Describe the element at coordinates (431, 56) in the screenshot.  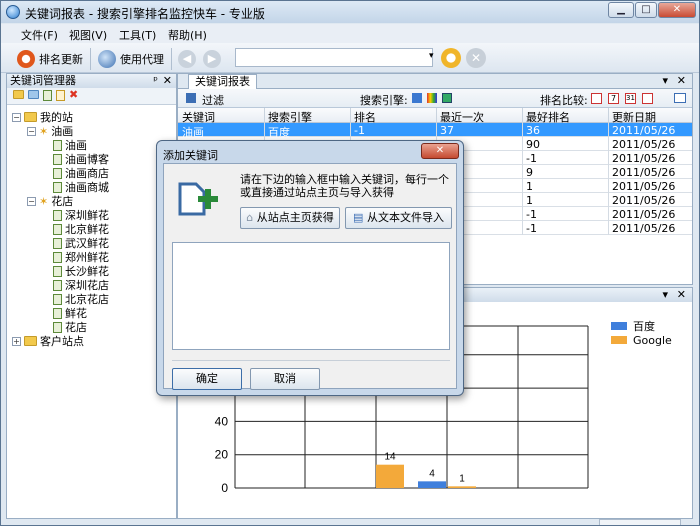
I see `combo-arrow-icon: ▾` at that location.